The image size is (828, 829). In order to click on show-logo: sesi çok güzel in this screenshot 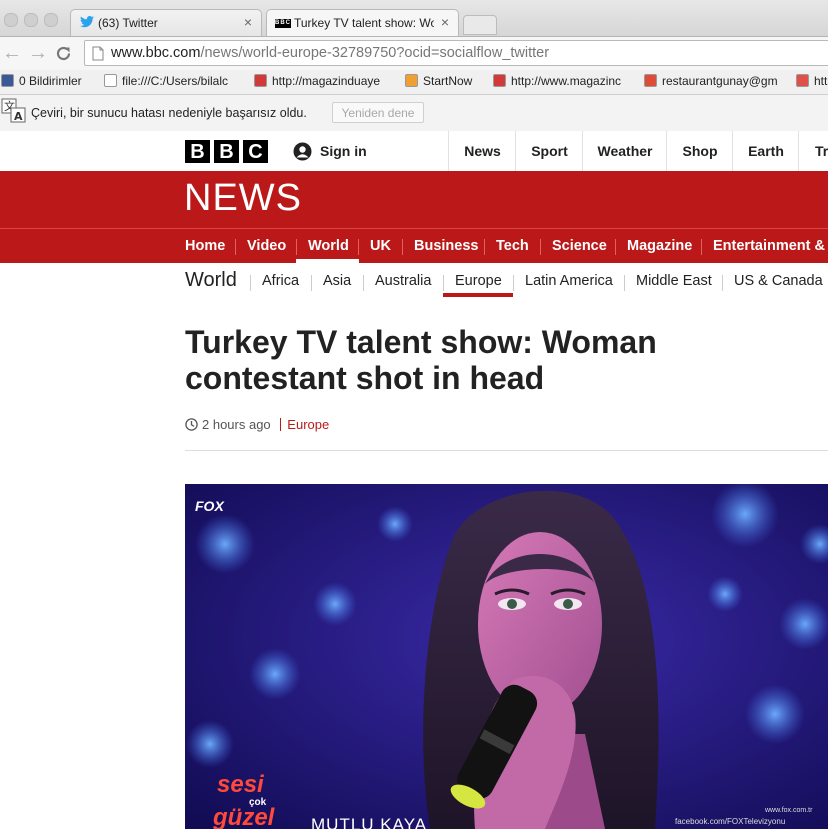, I will do `click(242, 797)`.